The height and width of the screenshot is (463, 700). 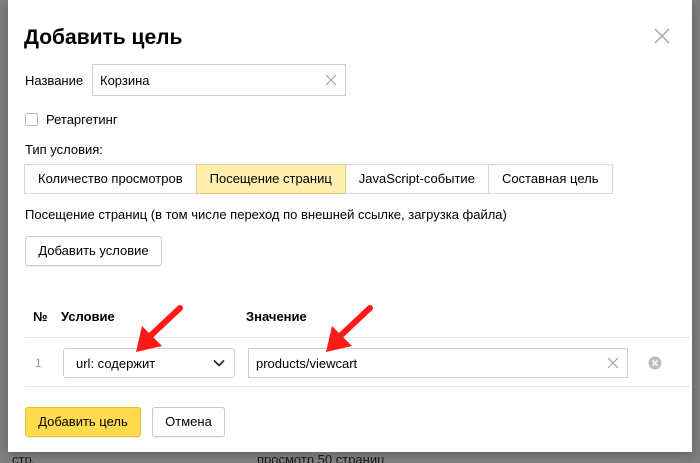 What do you see at coordinates (40, 316) in the screenshot?
I see `column-header-number: №` at bounding box center [40, 316].